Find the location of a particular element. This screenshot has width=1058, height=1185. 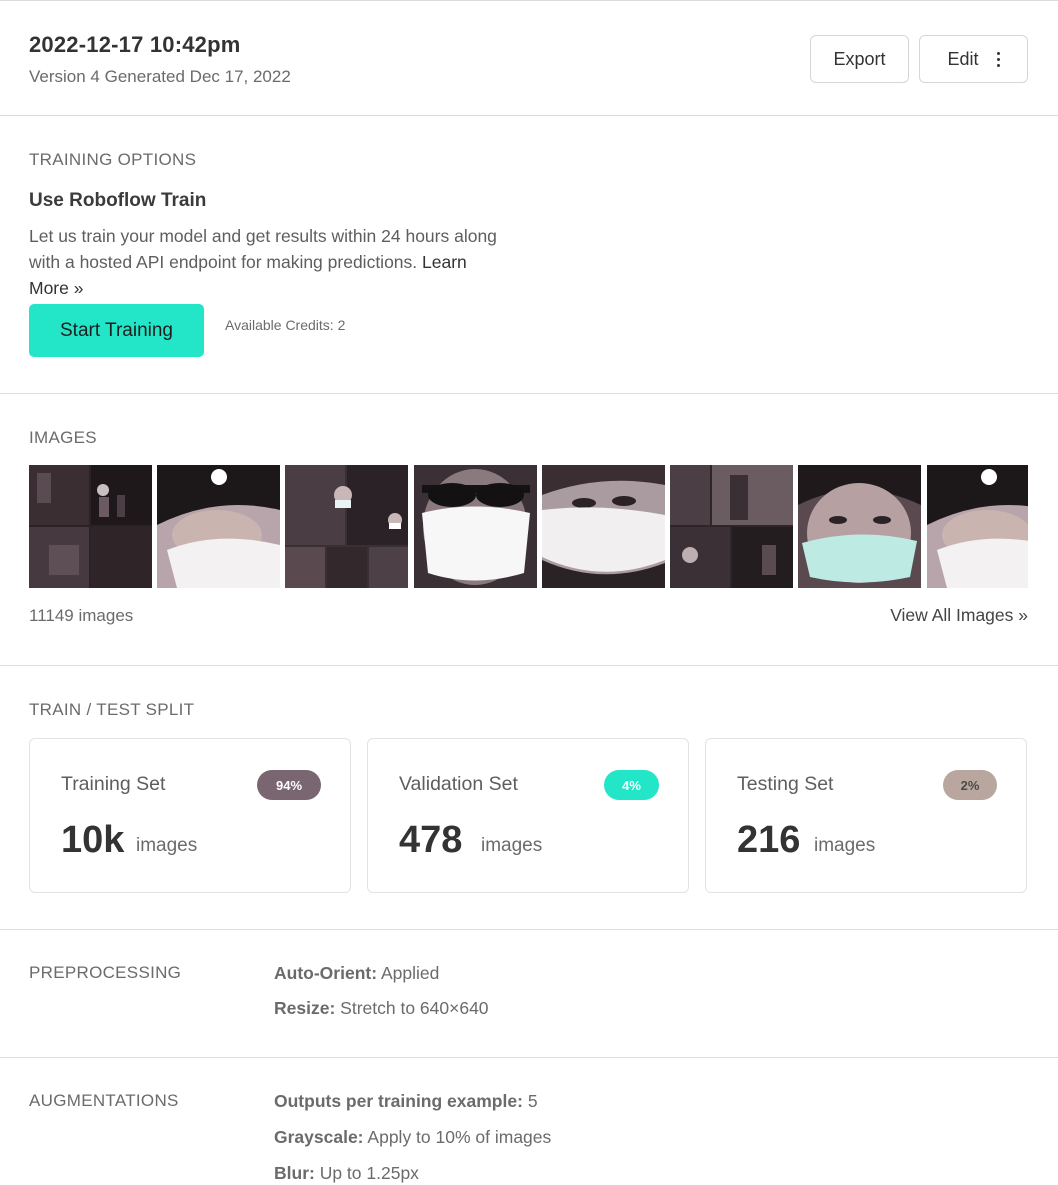

augmentation-key: Grayscale: is located at coordinates (319, 1137).